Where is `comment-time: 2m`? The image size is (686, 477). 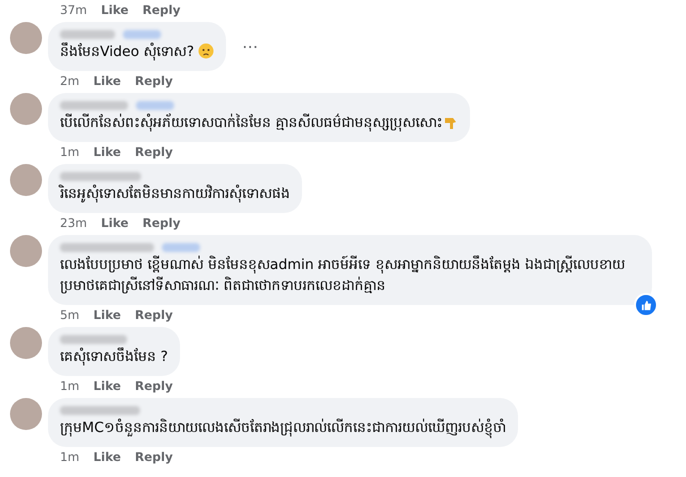
comment-time: 2m is located at coordinates (70, 81).